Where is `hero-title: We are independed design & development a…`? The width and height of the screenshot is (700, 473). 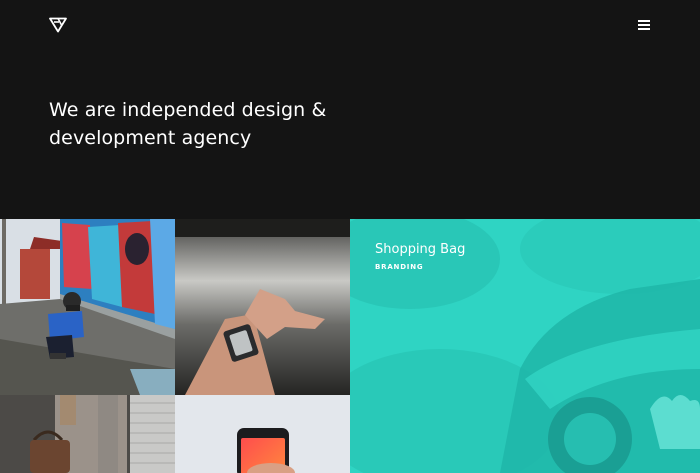
hero-title: We are independed design & development a… is located at coordinates (229, 124).